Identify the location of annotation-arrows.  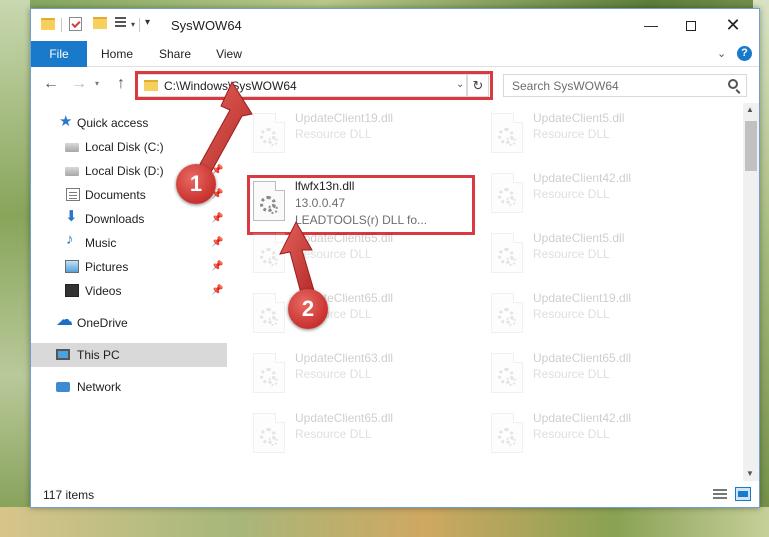
(257, 189).